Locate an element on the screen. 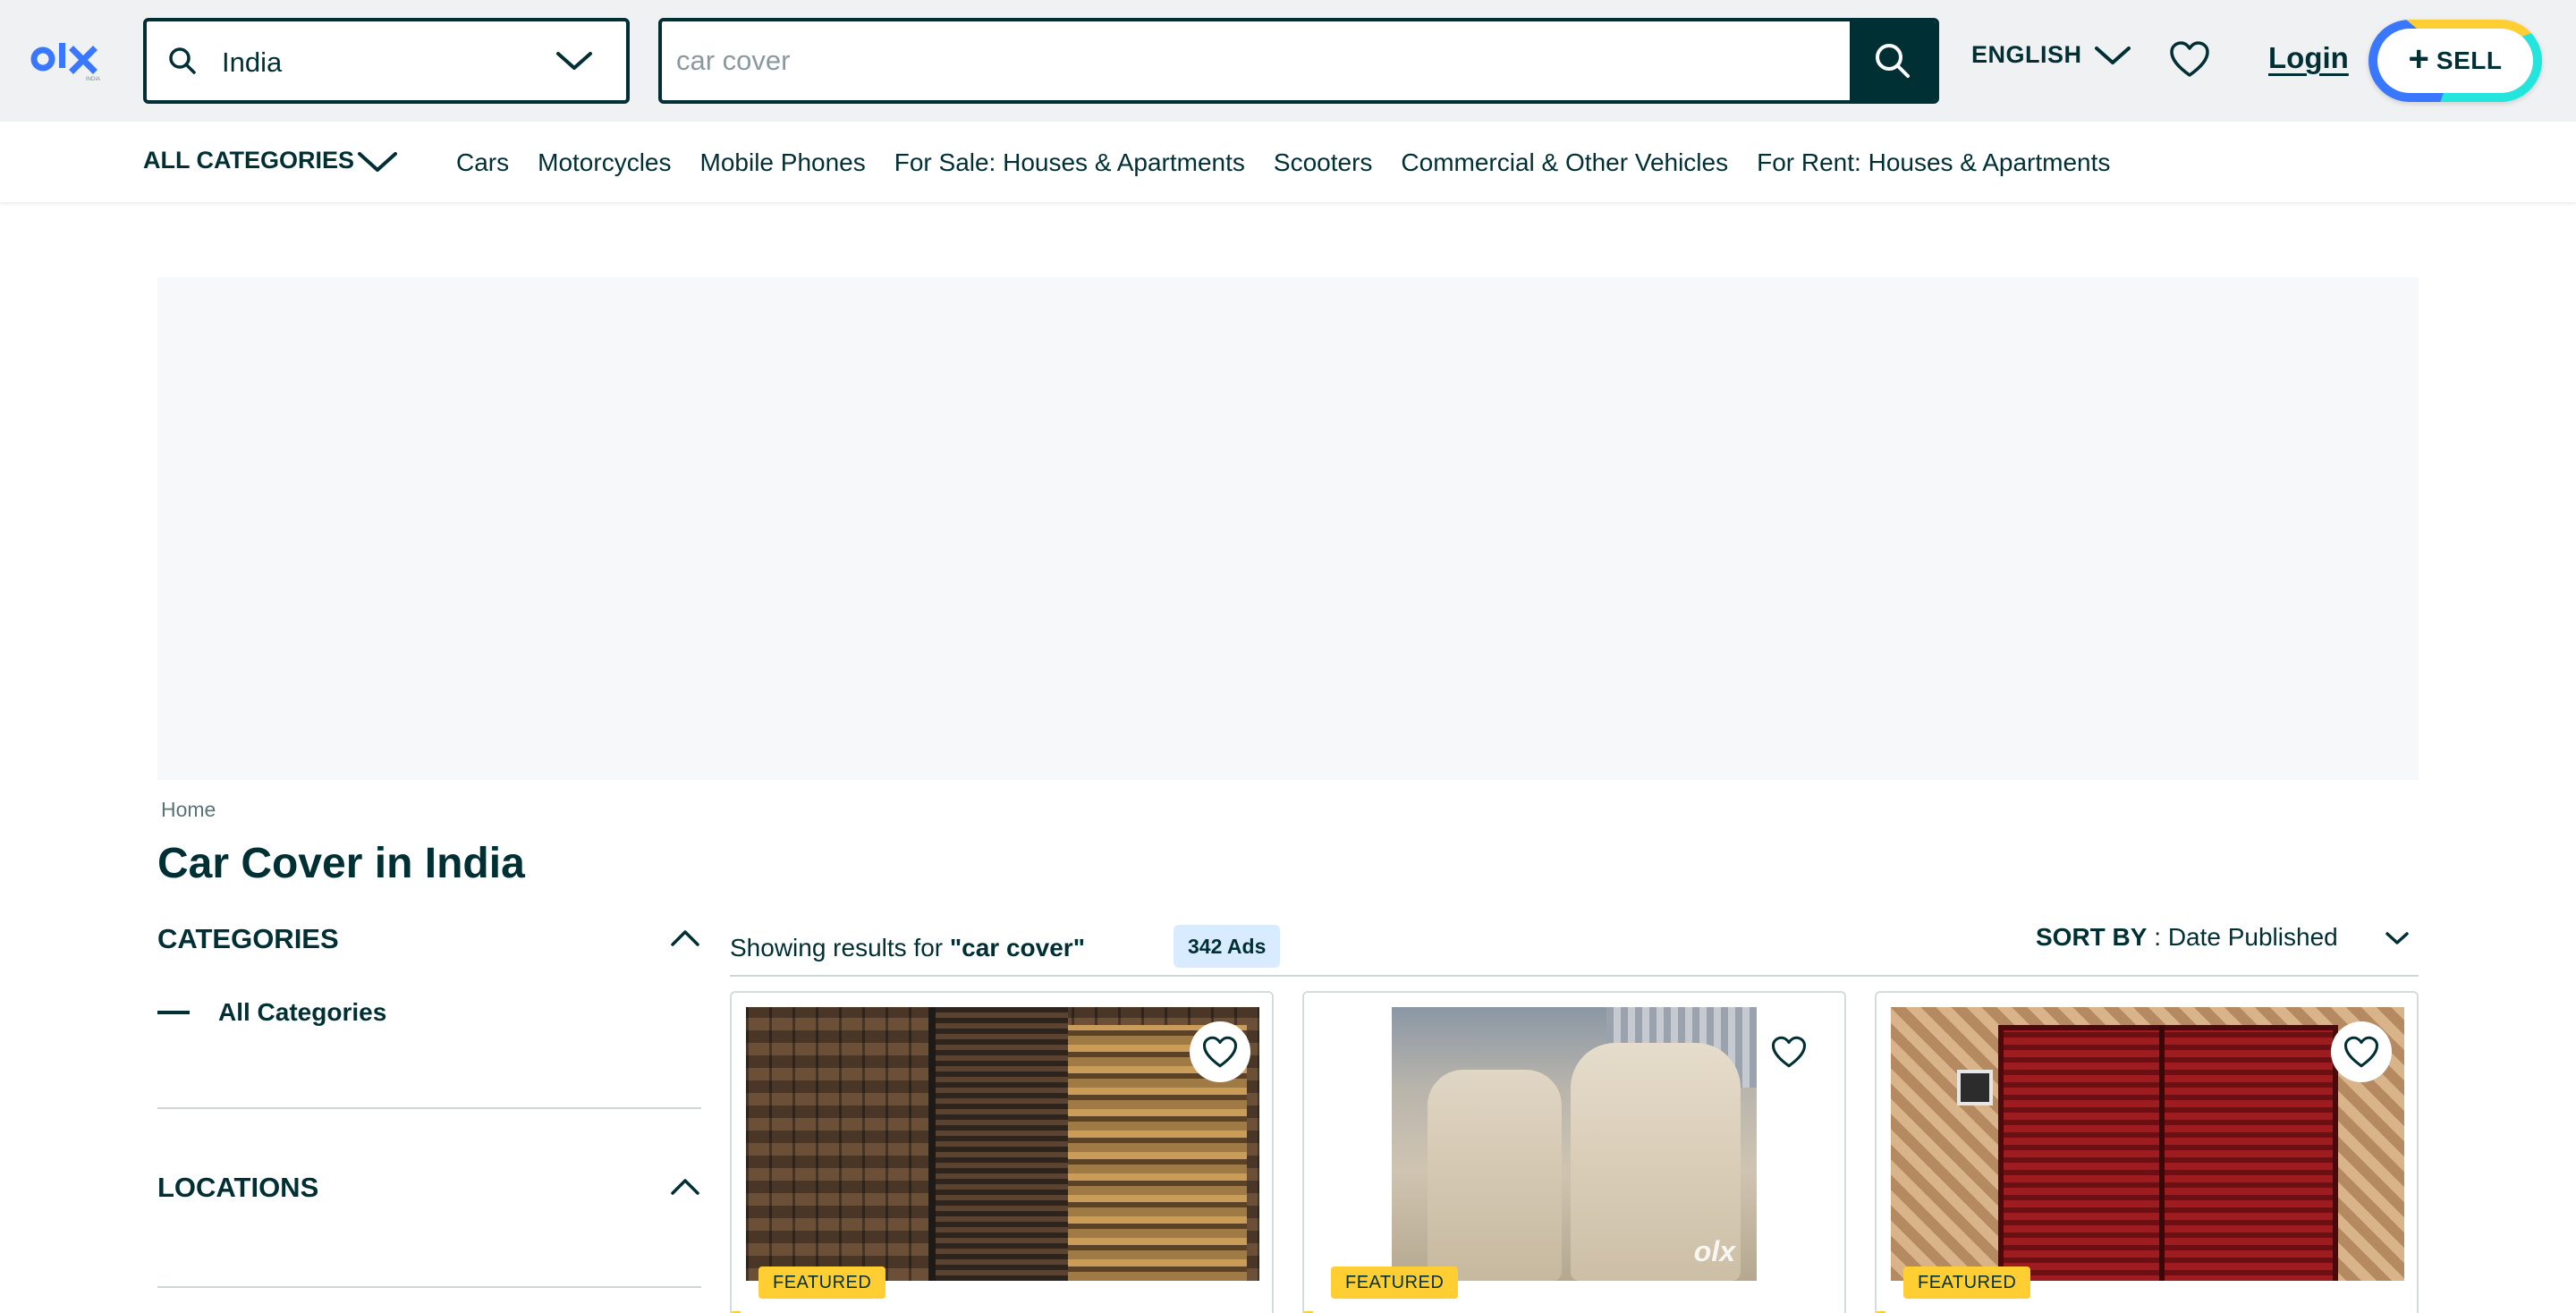 The width and height of the screenshot is (2576, 1313). olx-watermark: olx is located at coordinates (1714, 1251).